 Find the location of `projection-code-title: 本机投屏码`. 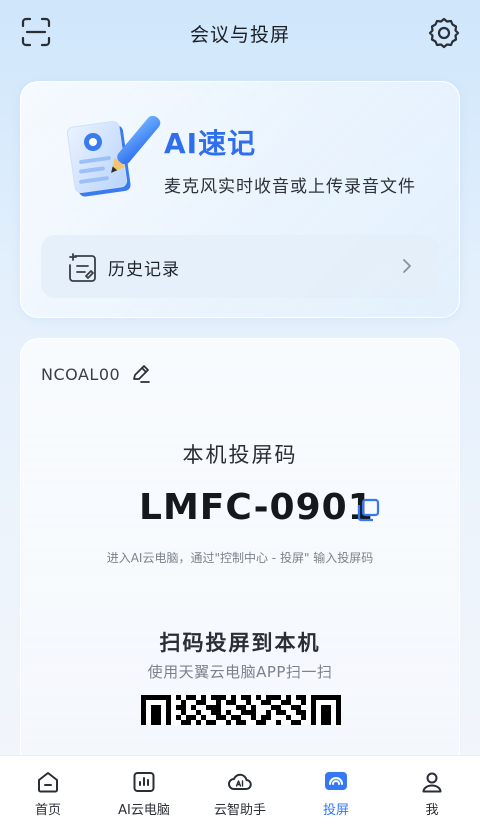

projection-code-title: 本机投屏码 is located at coordinates (240, 455).